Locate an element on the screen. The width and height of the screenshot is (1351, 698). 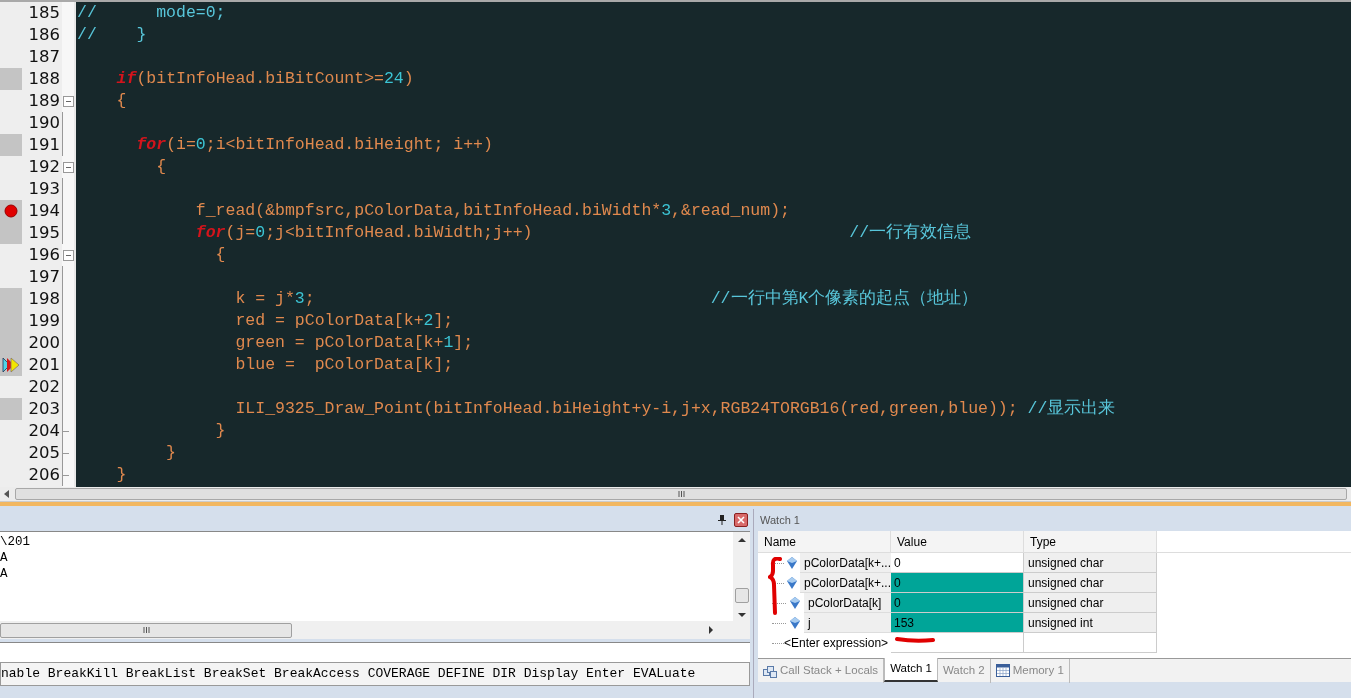
code-line: k = j*3; //一行中第K个像素的起点（地址） is located at coordinates (606, 299).